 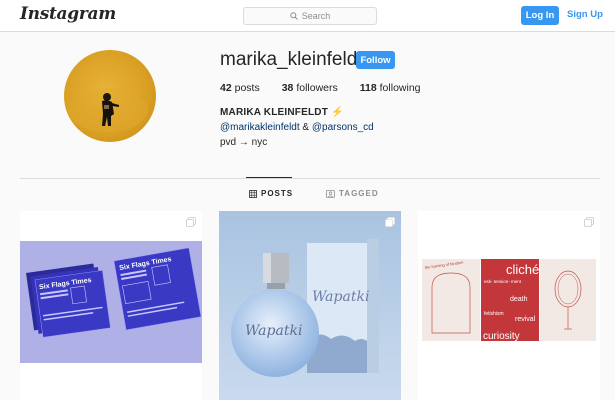 What do you see at coordinates (501, 336) in the screenshot?
I see `curiosity-text: curiosity` at bounding box center [501, 336].